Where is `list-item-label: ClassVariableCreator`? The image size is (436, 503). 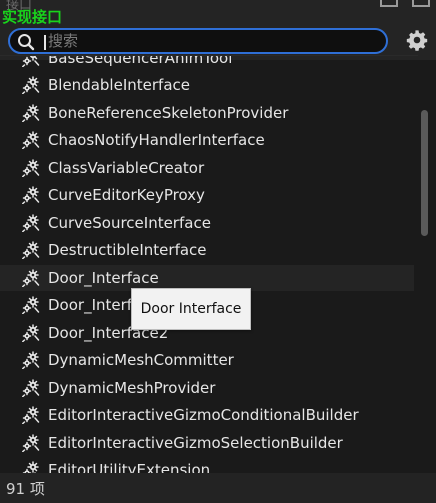
list-item-label: ClassVariableCreator is located at coordinates (126, 167).